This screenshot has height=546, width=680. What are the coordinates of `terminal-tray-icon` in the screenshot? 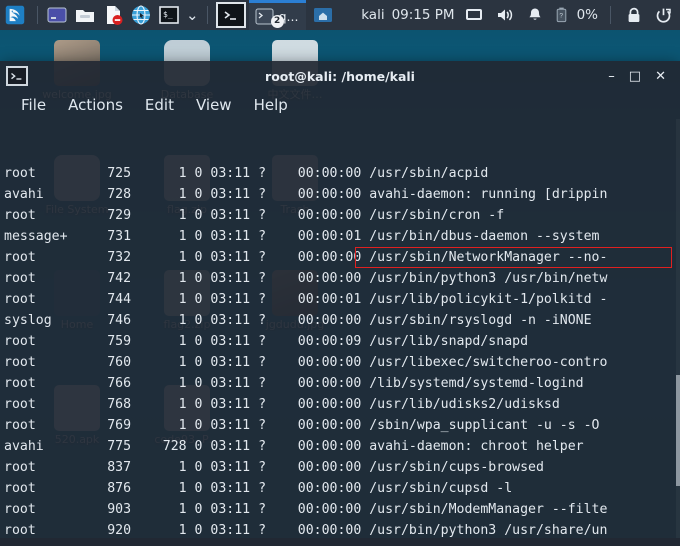 It's located at (230, 15).